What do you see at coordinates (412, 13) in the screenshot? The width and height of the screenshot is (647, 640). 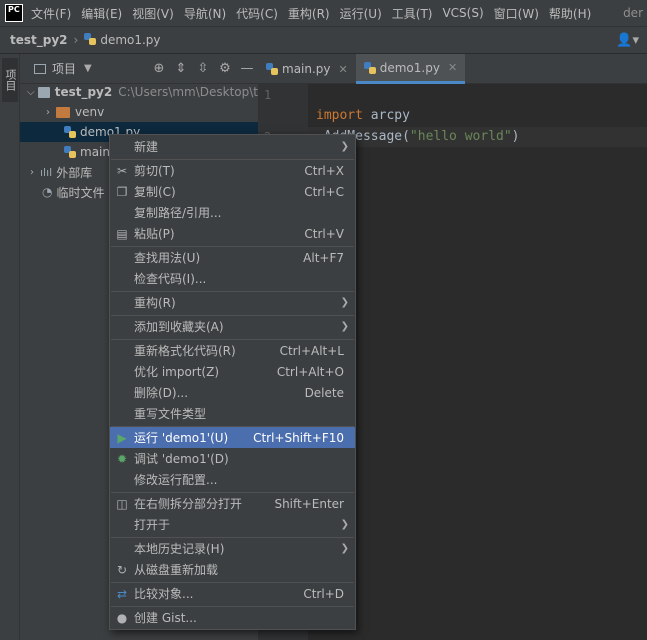 I see `menu-tools: 工具(T)` at bounding box center [412, 13].